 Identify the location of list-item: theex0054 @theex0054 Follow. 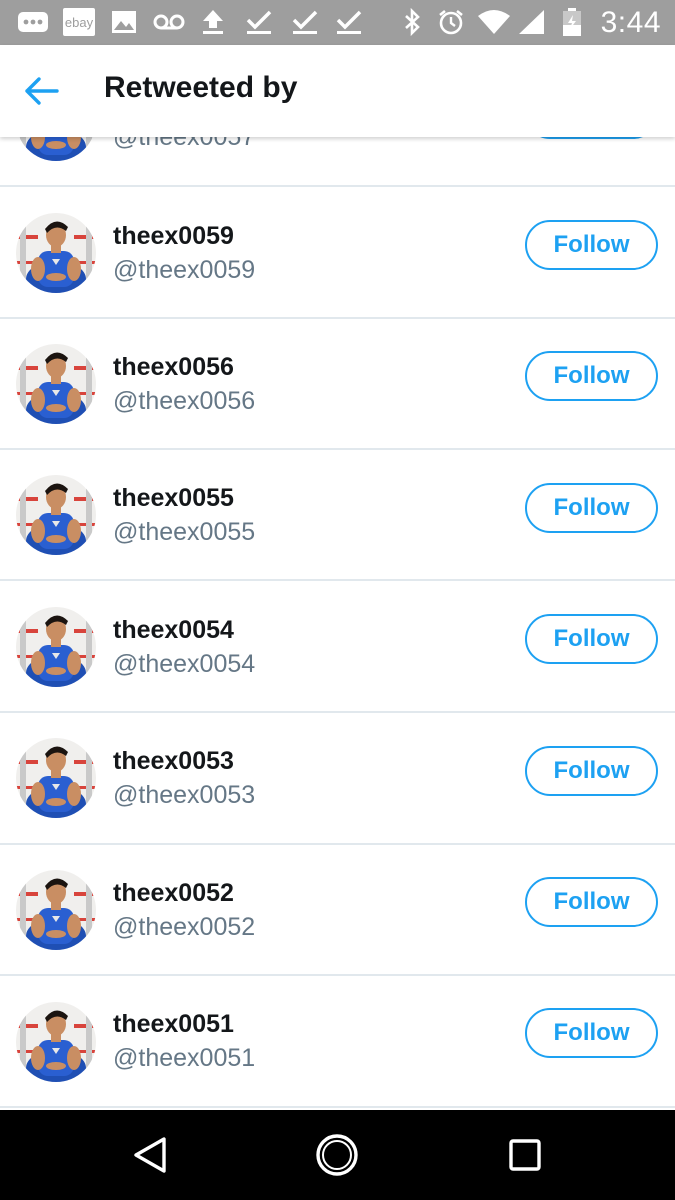
(337, 647).